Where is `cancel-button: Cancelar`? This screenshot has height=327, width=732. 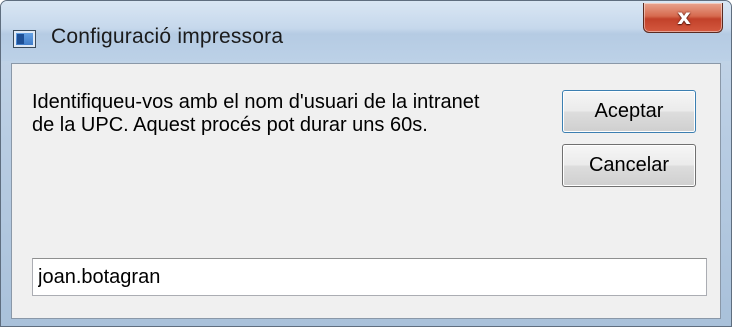 cancel-button: Cancelar is located at coordinates (629, 165).